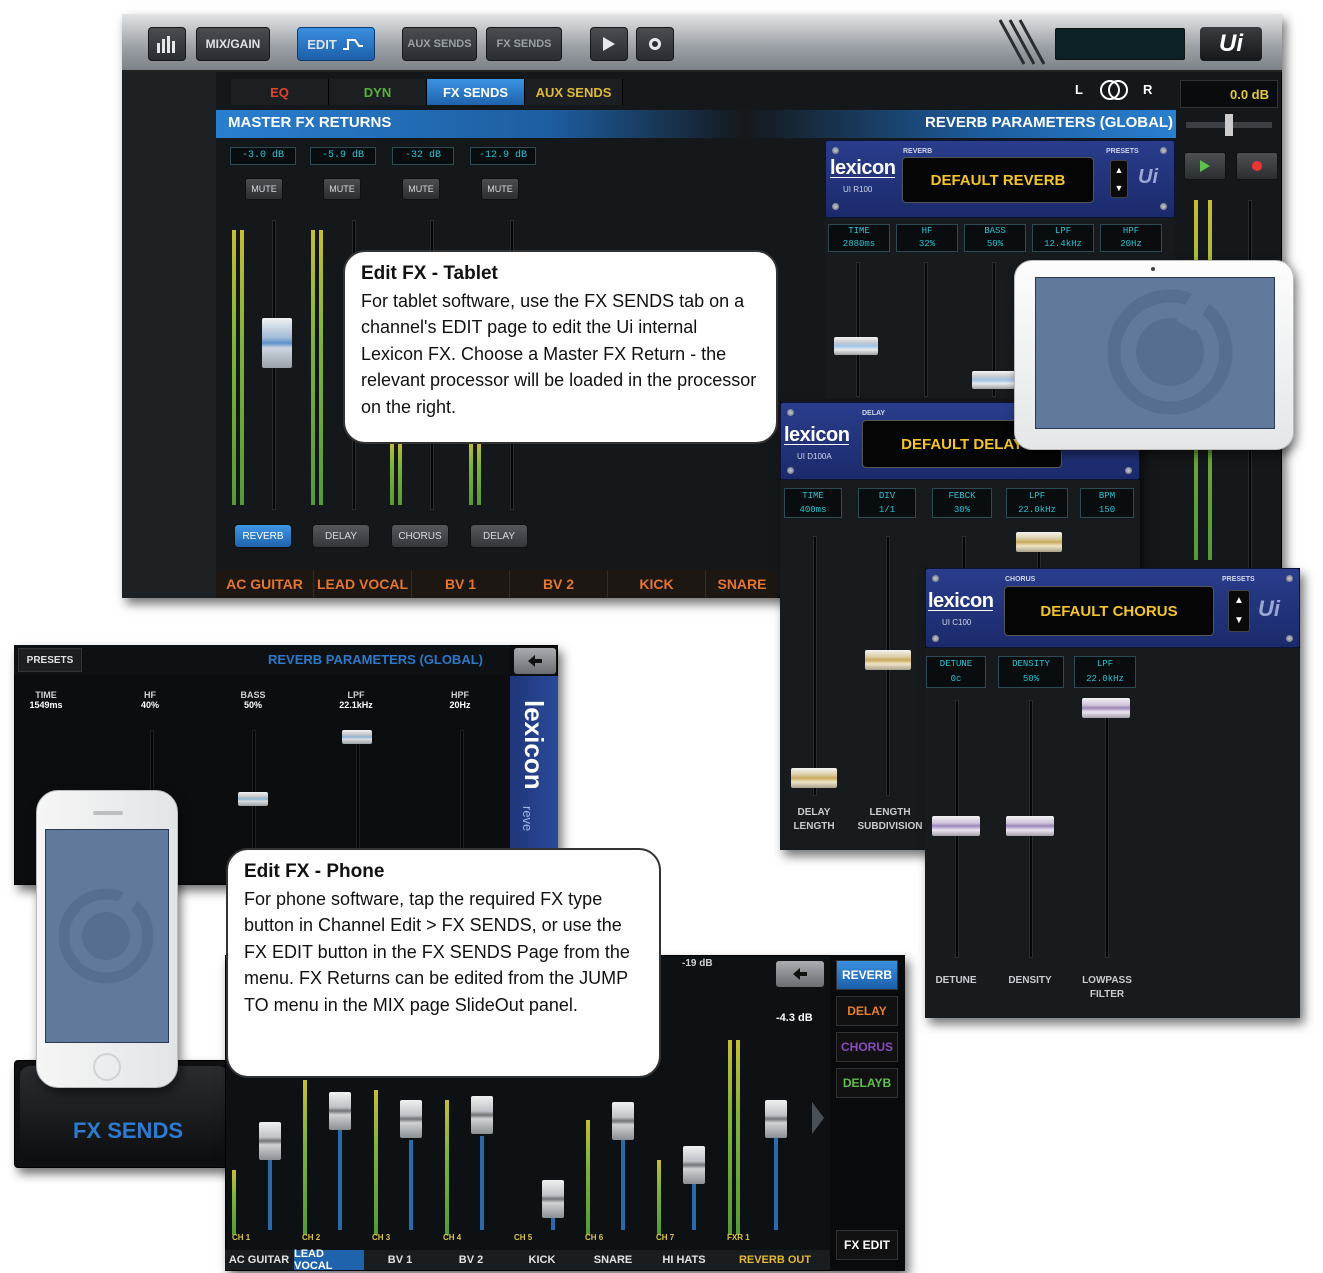  I want to click on edit-button: EDIT, so click(336, 44).